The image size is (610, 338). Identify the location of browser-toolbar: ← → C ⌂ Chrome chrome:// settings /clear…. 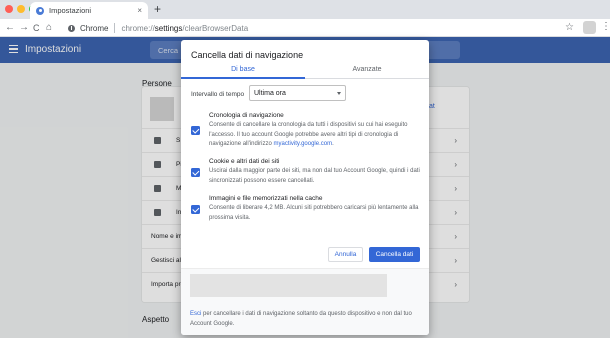
(305, 28).